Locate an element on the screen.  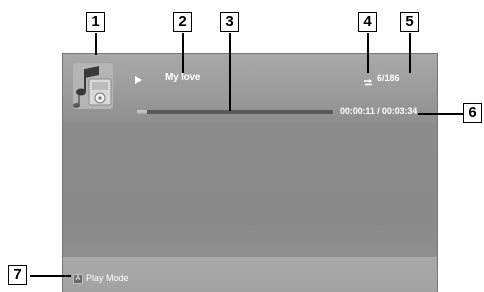
play-icon is located at coordinates (138, 80).